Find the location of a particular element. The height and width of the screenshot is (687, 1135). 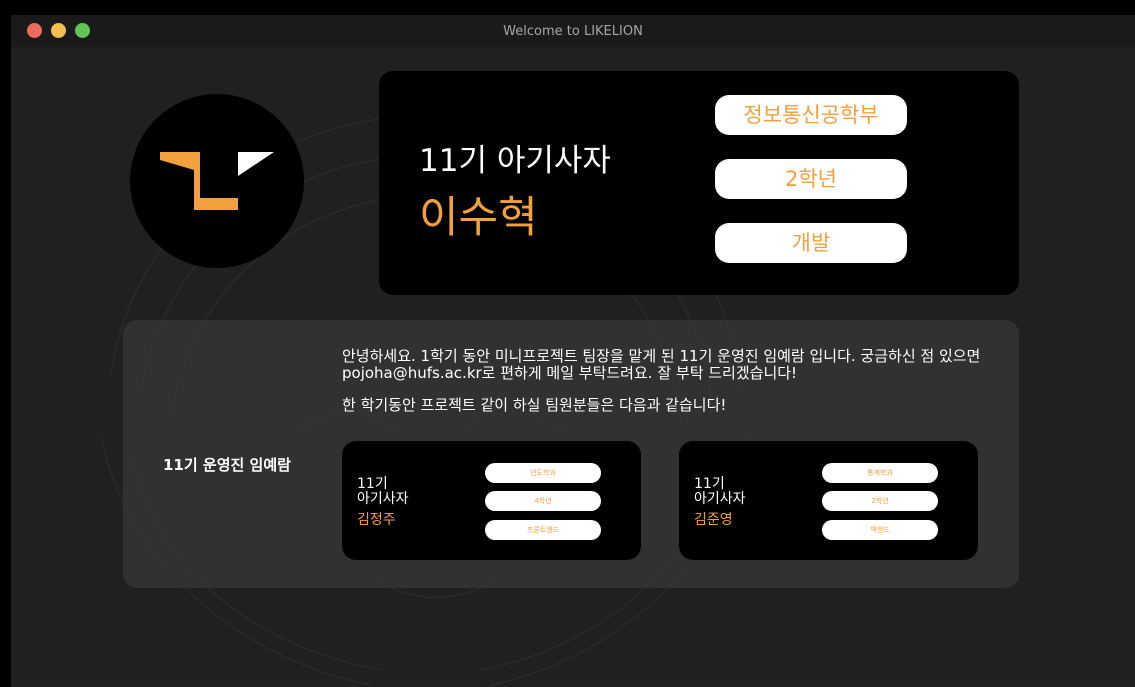

likelion-logo is located at coordinates (217, 181).